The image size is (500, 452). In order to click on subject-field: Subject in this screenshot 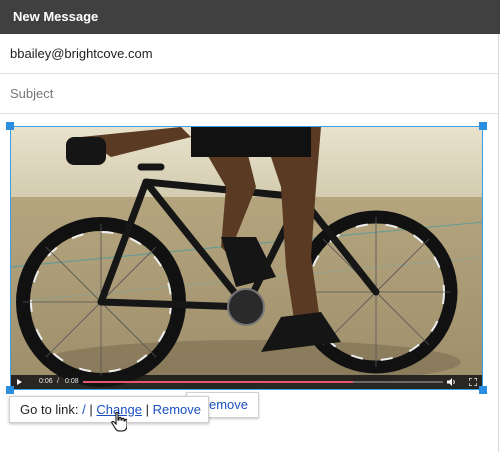, I will do `click(249, 94)`.